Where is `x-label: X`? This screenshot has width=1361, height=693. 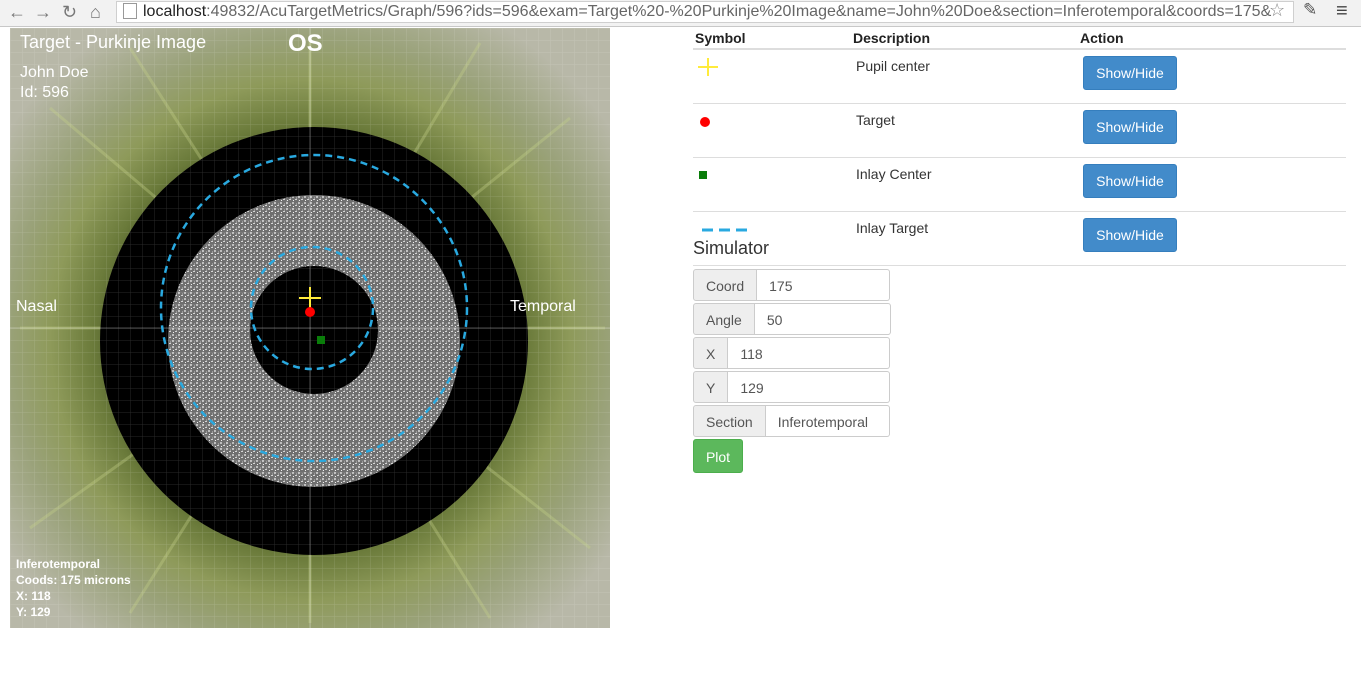 x-label: X is located at coordinates (711, 353).